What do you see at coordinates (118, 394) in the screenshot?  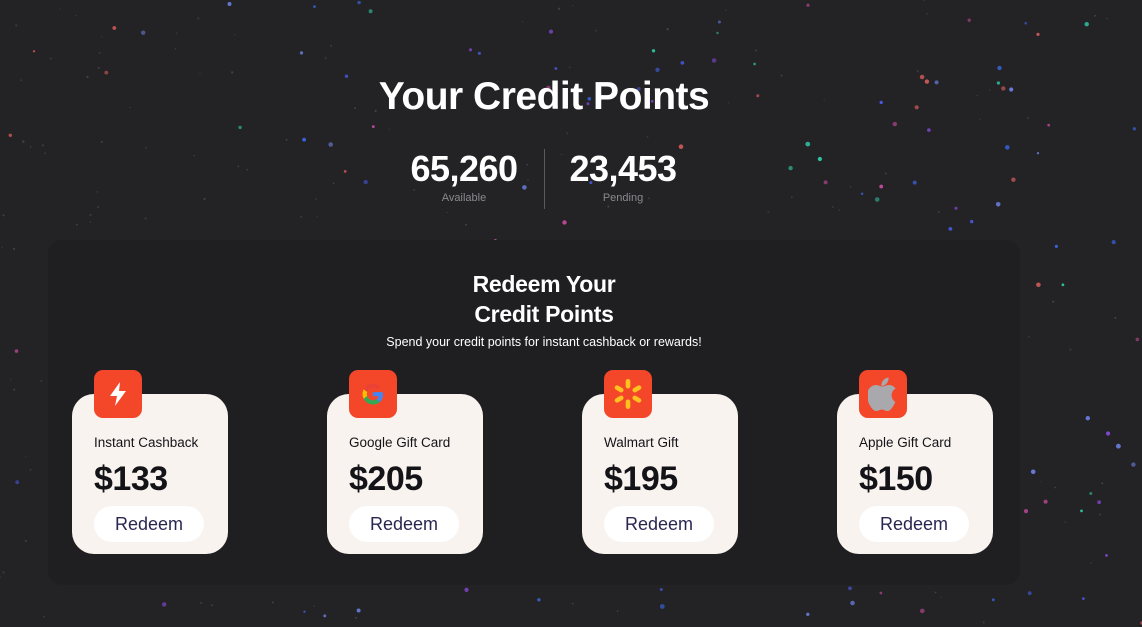 I see `lightning-icon` at bounding box center [118, 394].